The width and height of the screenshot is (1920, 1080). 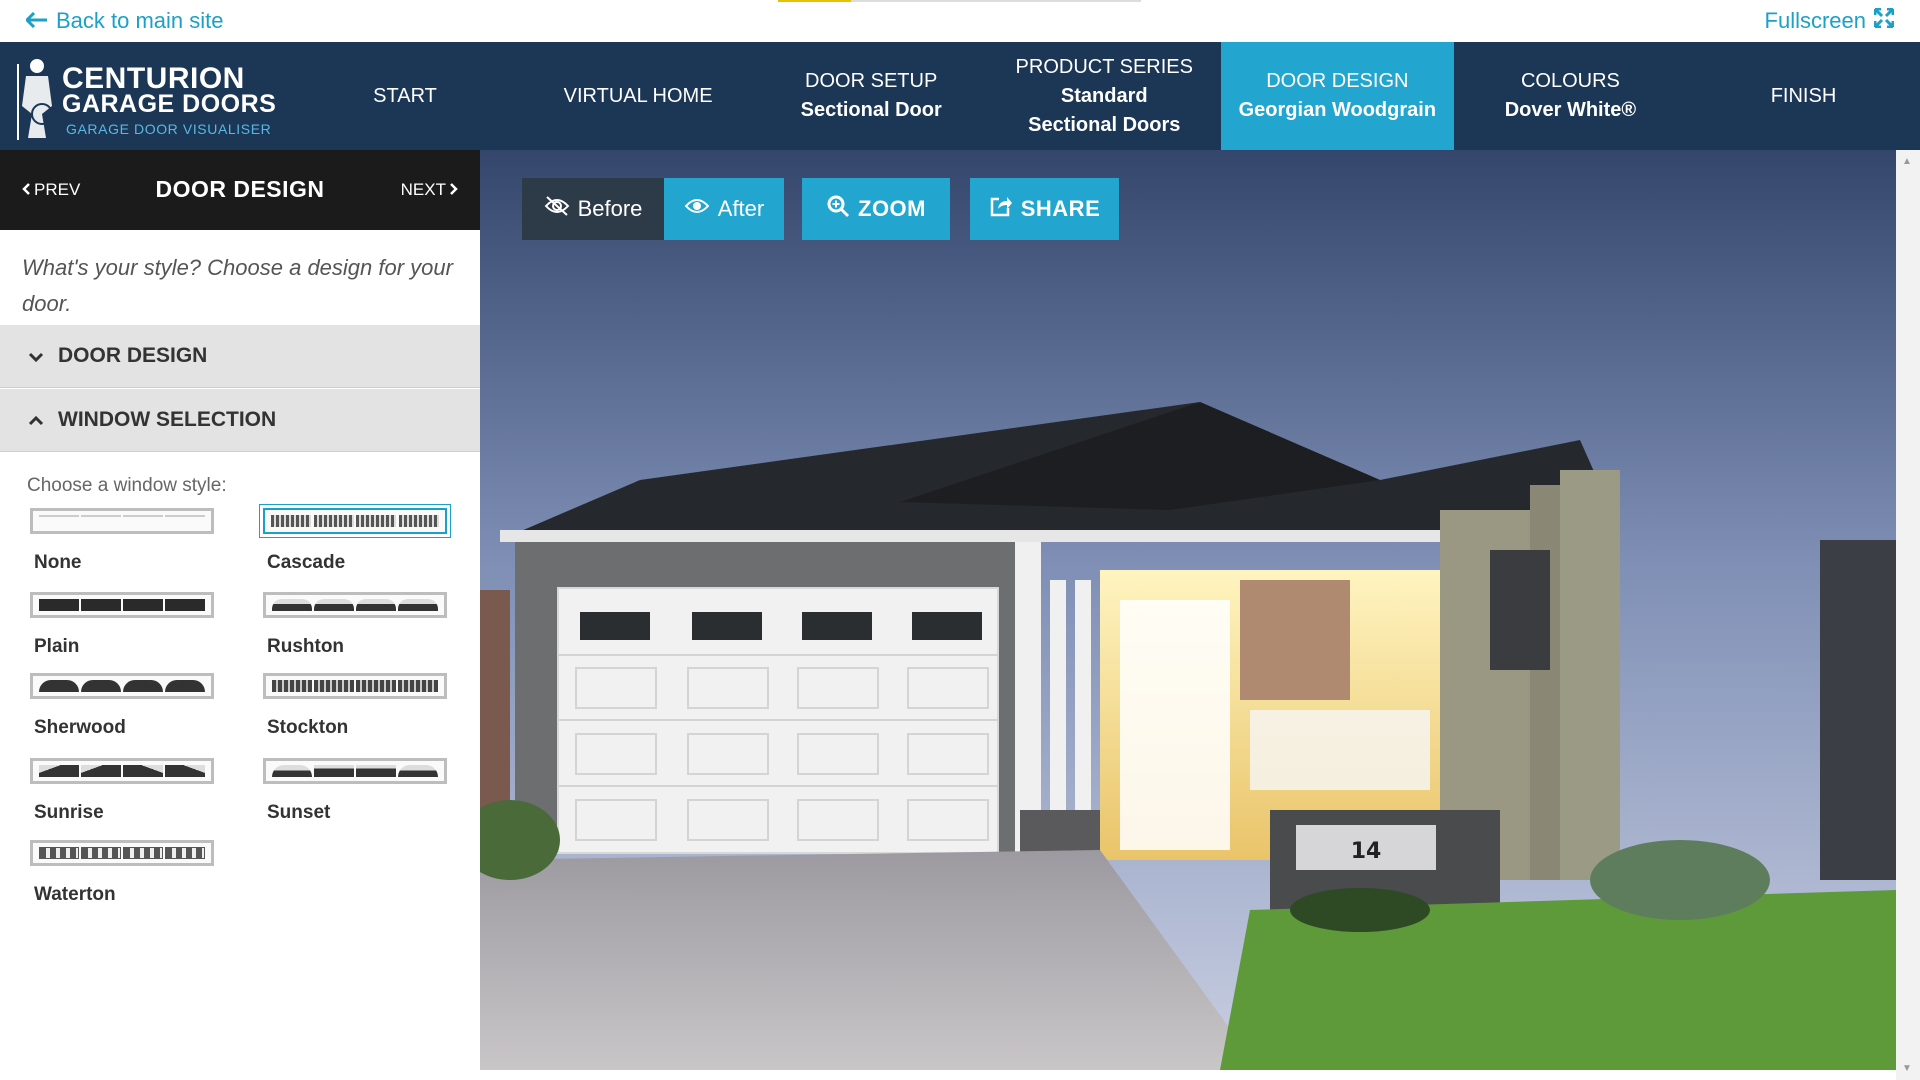 I want to click on progress-track, so click(x=959, y=1).